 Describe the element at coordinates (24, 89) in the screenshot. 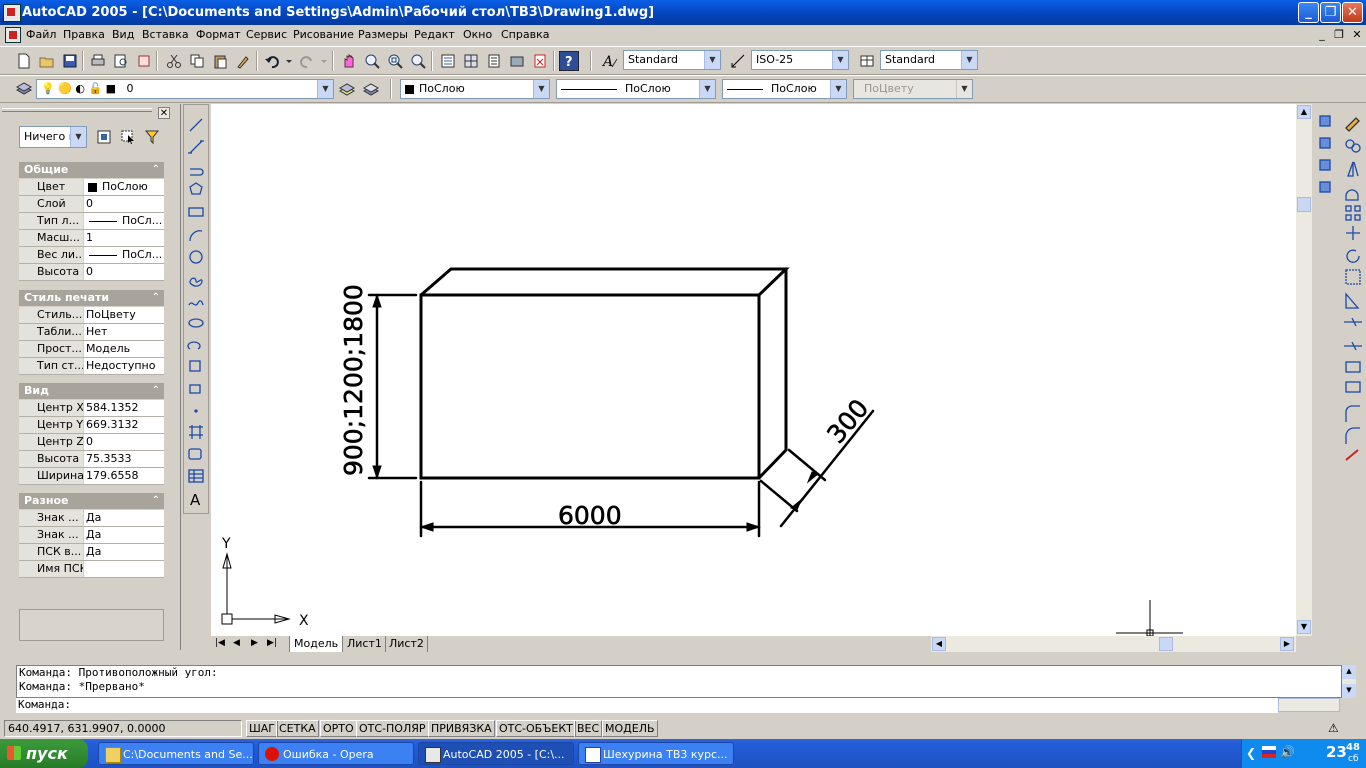

I see `layer-manager-icon` at that location.